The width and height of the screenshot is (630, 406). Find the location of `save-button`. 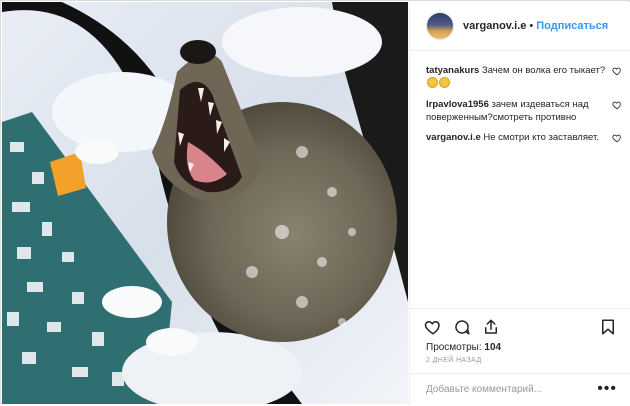

save-button is located at coordinates (608, 327).